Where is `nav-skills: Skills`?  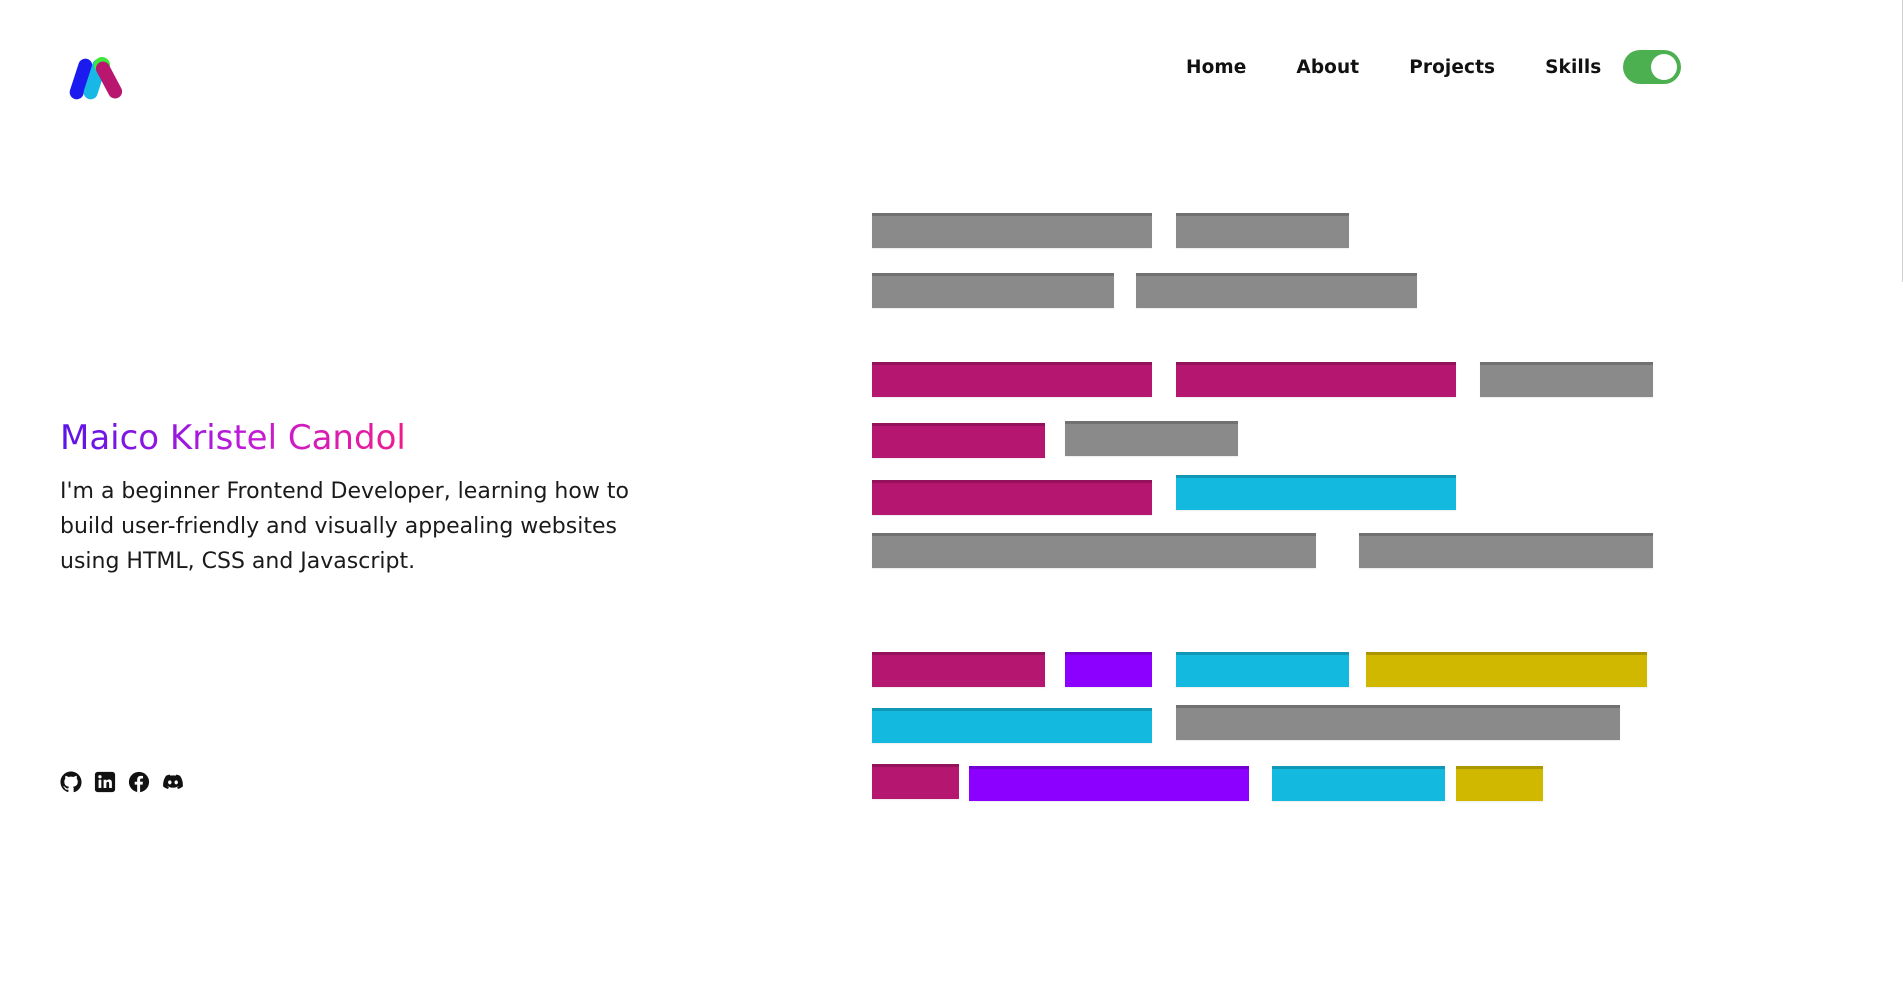 nav-skills: Skills is located at coordinates (1573, 67).